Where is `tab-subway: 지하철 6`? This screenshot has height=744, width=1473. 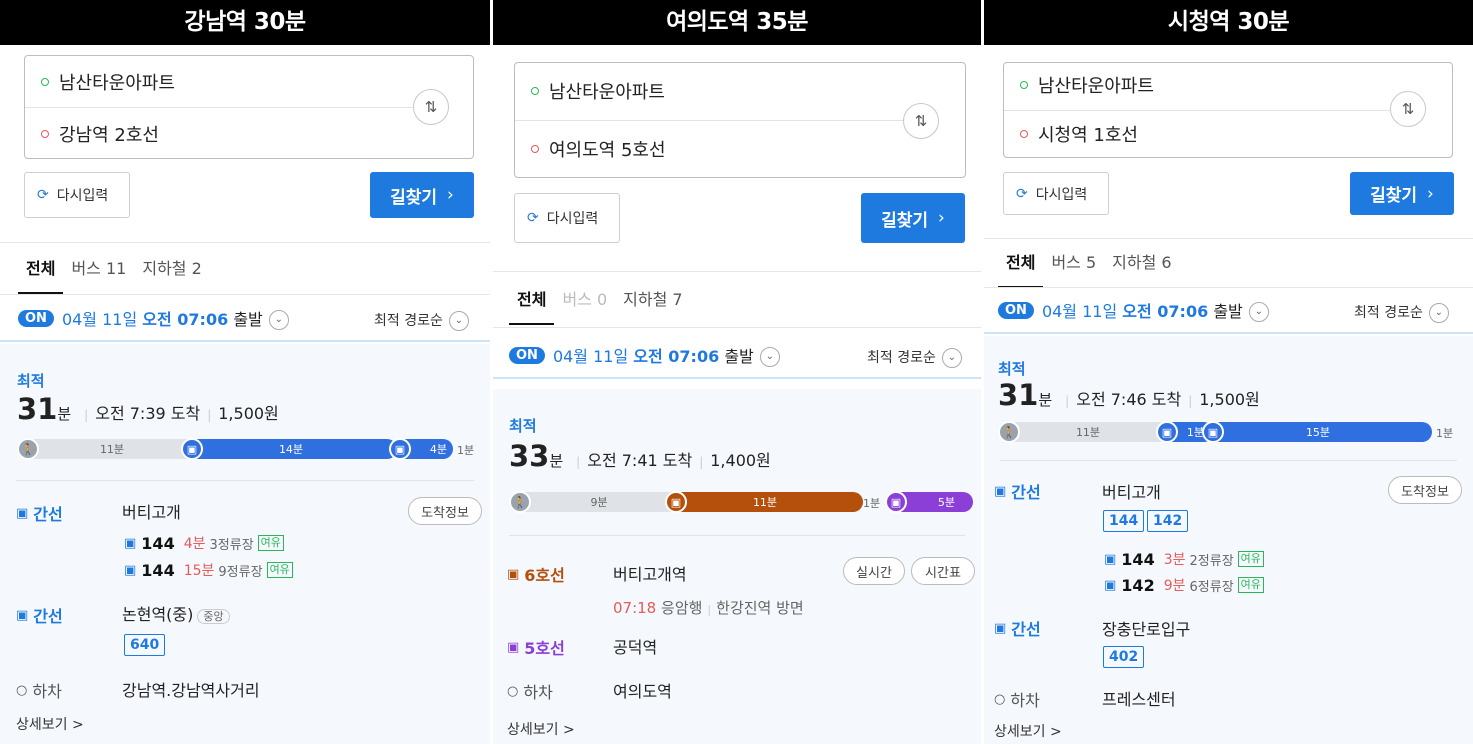 tab-subway: 지하철 6 is located at coordinates (1141, 268).